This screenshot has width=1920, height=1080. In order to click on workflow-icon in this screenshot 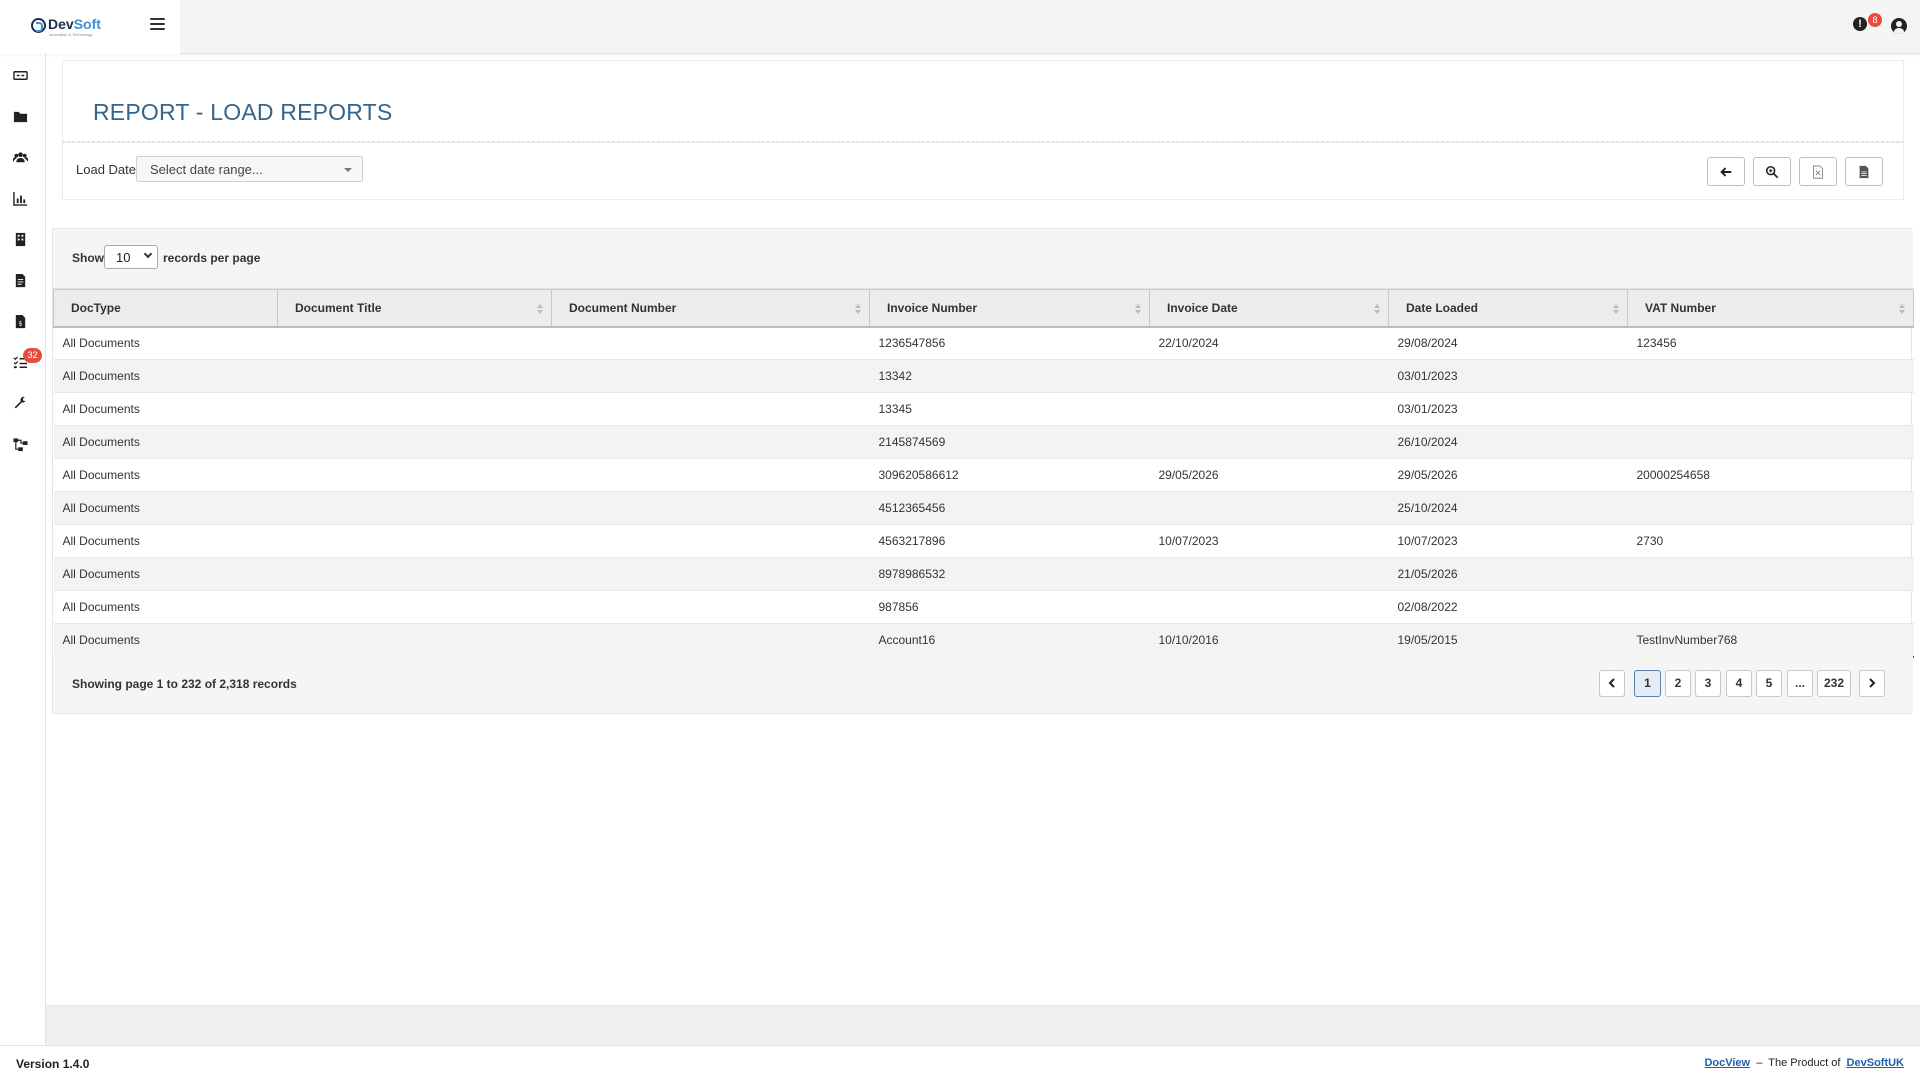, I will do `click(20, 444)`.